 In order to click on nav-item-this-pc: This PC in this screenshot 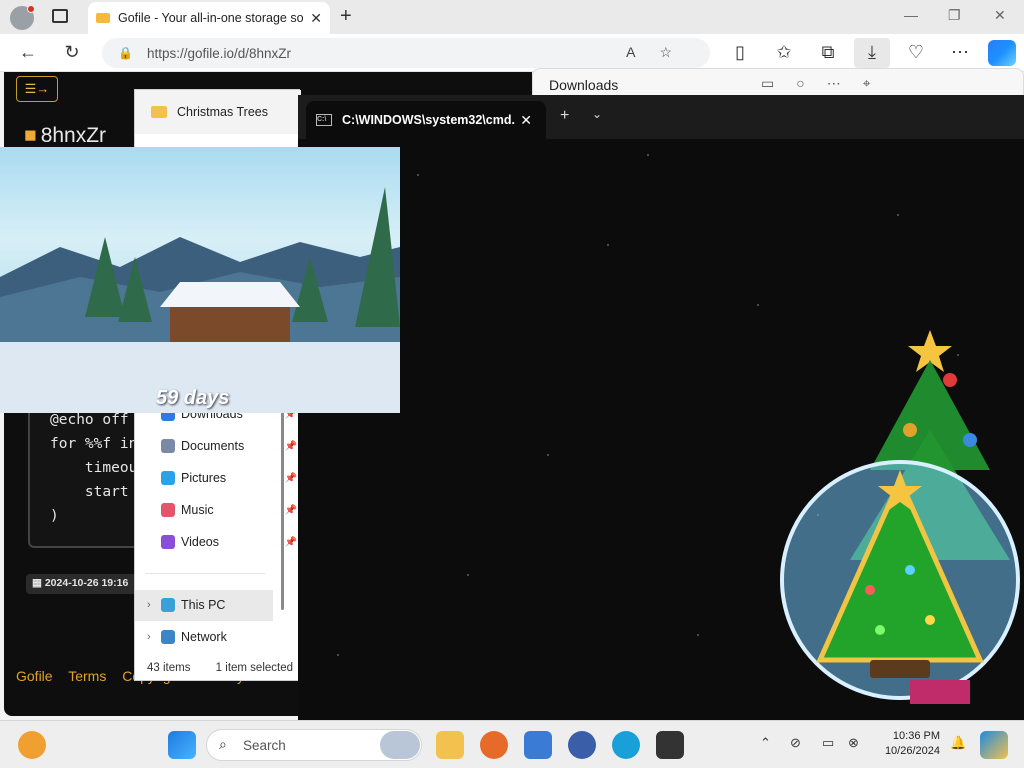, I will do `click(230, 605)`.